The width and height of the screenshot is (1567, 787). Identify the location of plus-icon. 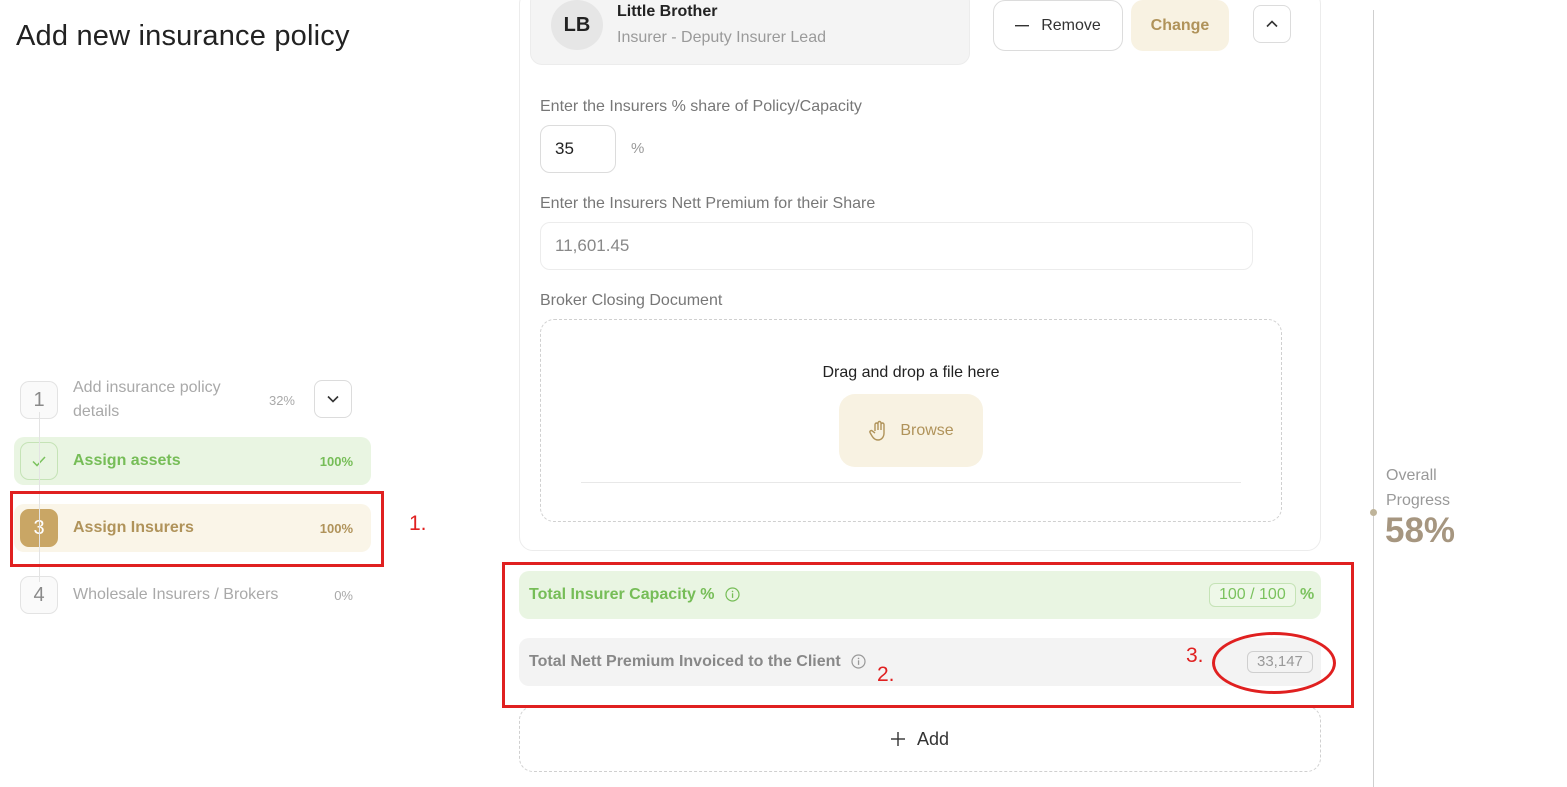
(897, 739).